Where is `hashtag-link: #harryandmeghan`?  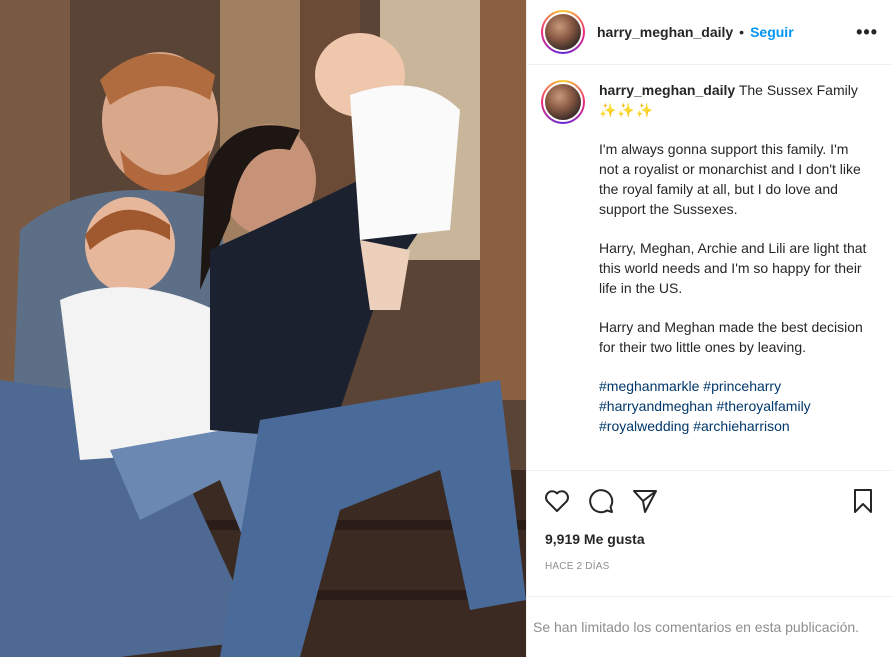 hashtag-link: #harryandmeghan is located at coordinates (656, 406).